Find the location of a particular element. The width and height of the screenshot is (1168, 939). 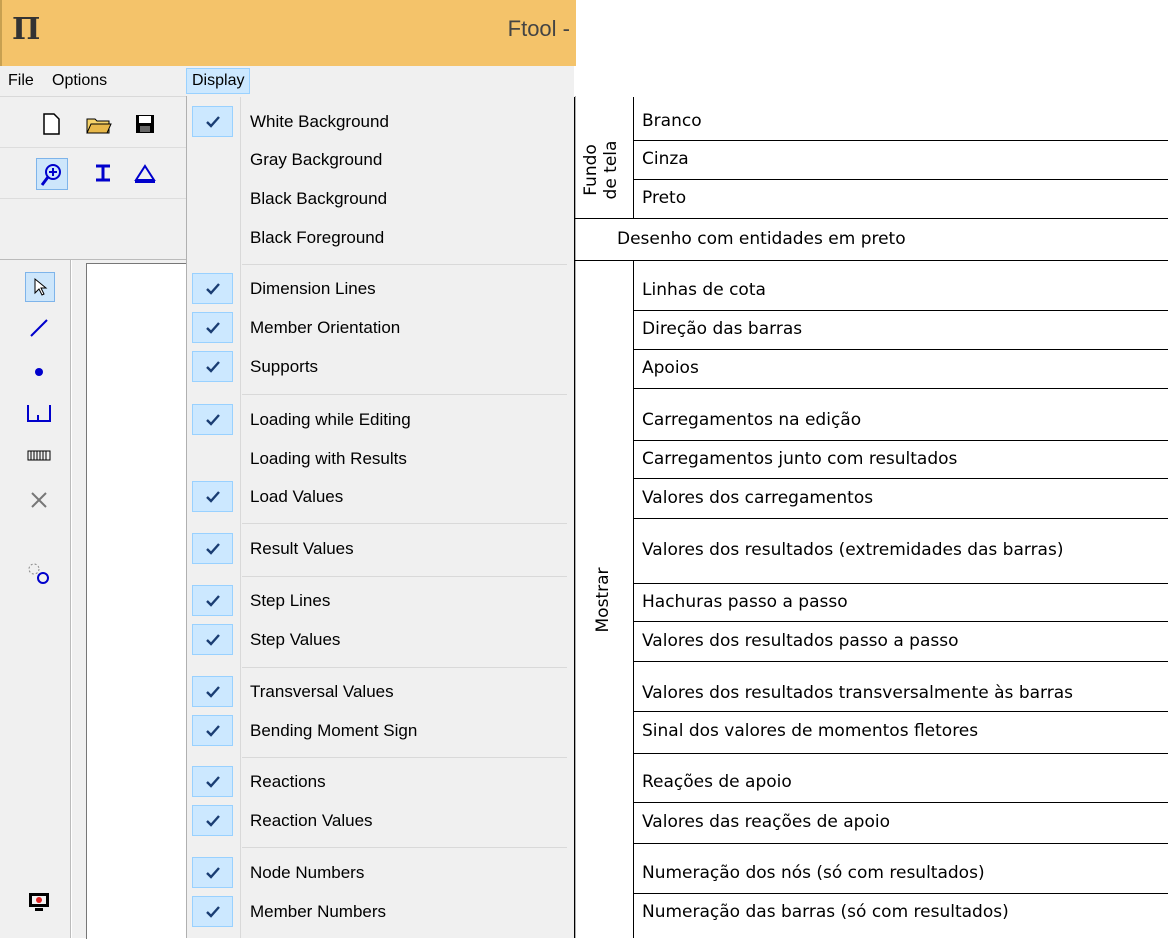

snap-icon is located at coordinates (39, 574).